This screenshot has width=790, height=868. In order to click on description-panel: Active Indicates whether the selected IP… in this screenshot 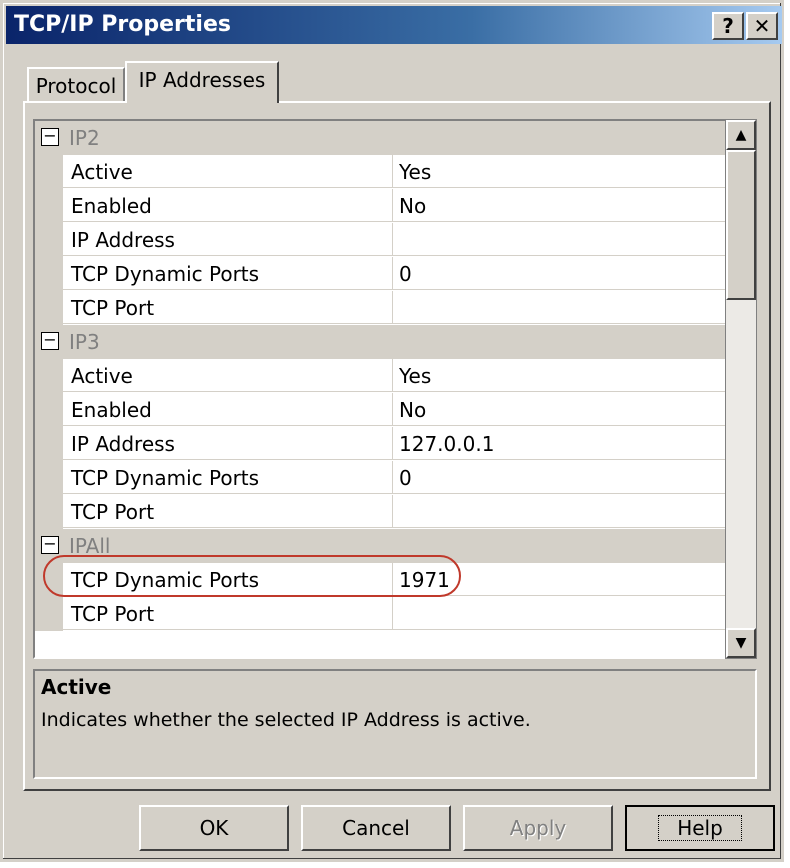, I will do `click(395, 724)`.